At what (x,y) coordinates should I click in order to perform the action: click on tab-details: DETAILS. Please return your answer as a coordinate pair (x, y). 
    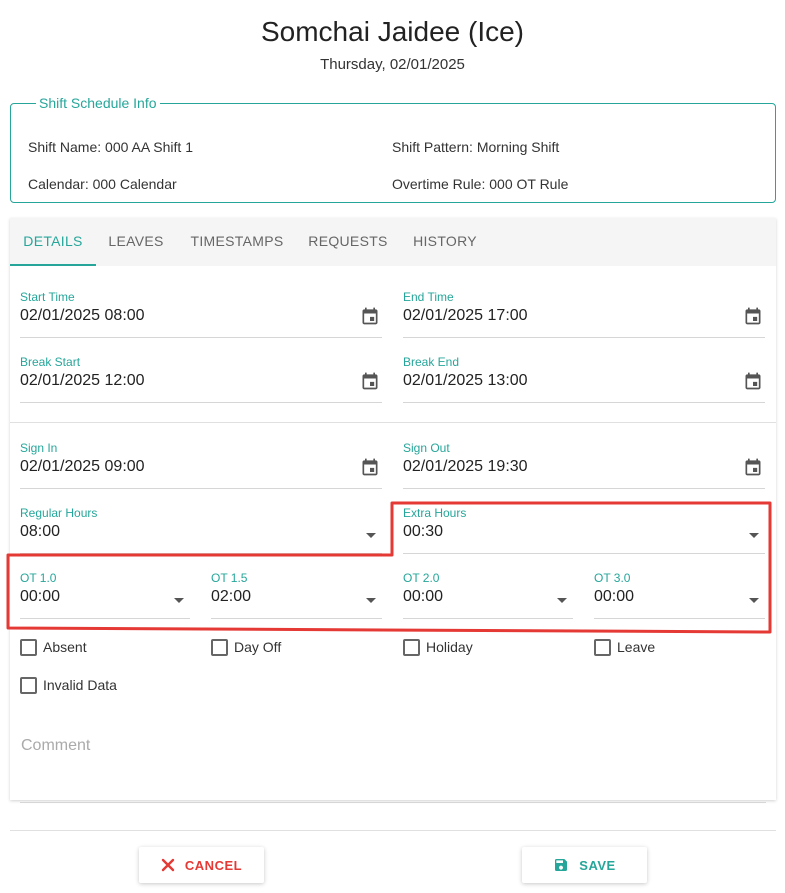
    Looking at the image, I should click on (53, 242).